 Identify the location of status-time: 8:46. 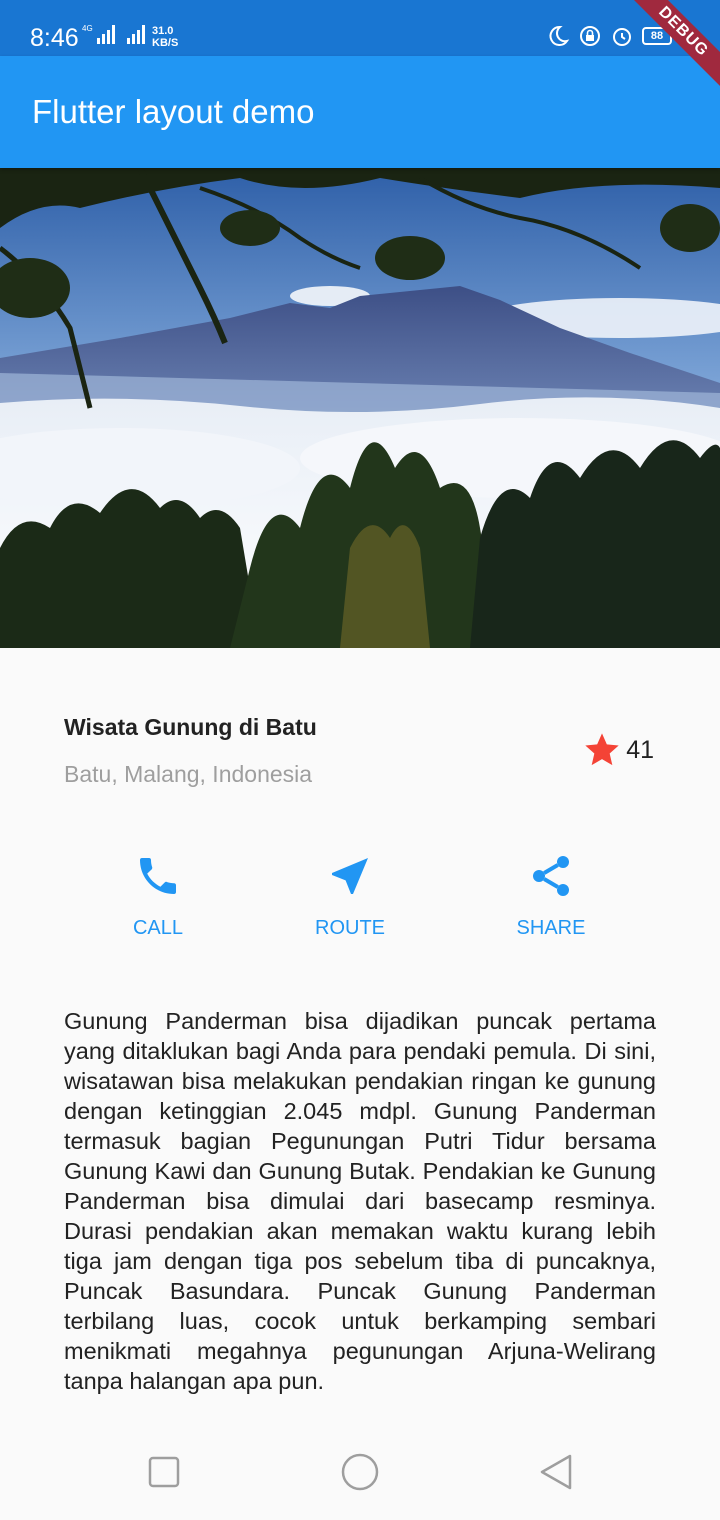
(54, 38).